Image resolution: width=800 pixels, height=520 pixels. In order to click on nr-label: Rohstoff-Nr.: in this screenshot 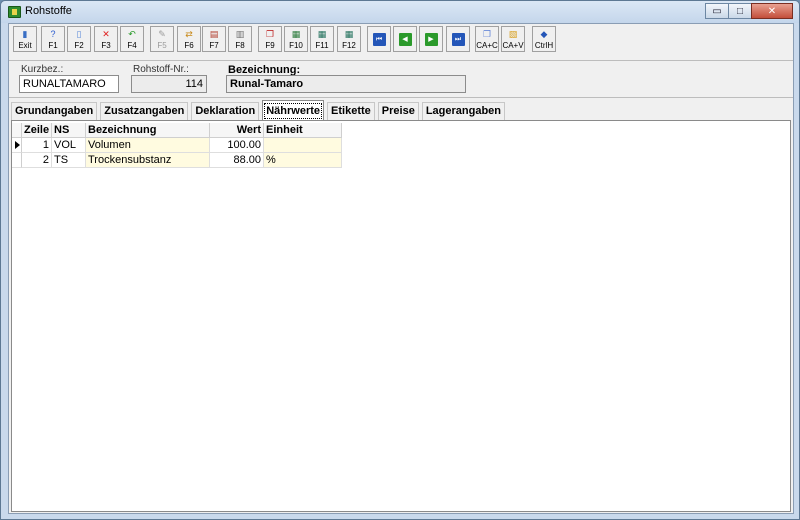, I will do `click(161, 69)`.